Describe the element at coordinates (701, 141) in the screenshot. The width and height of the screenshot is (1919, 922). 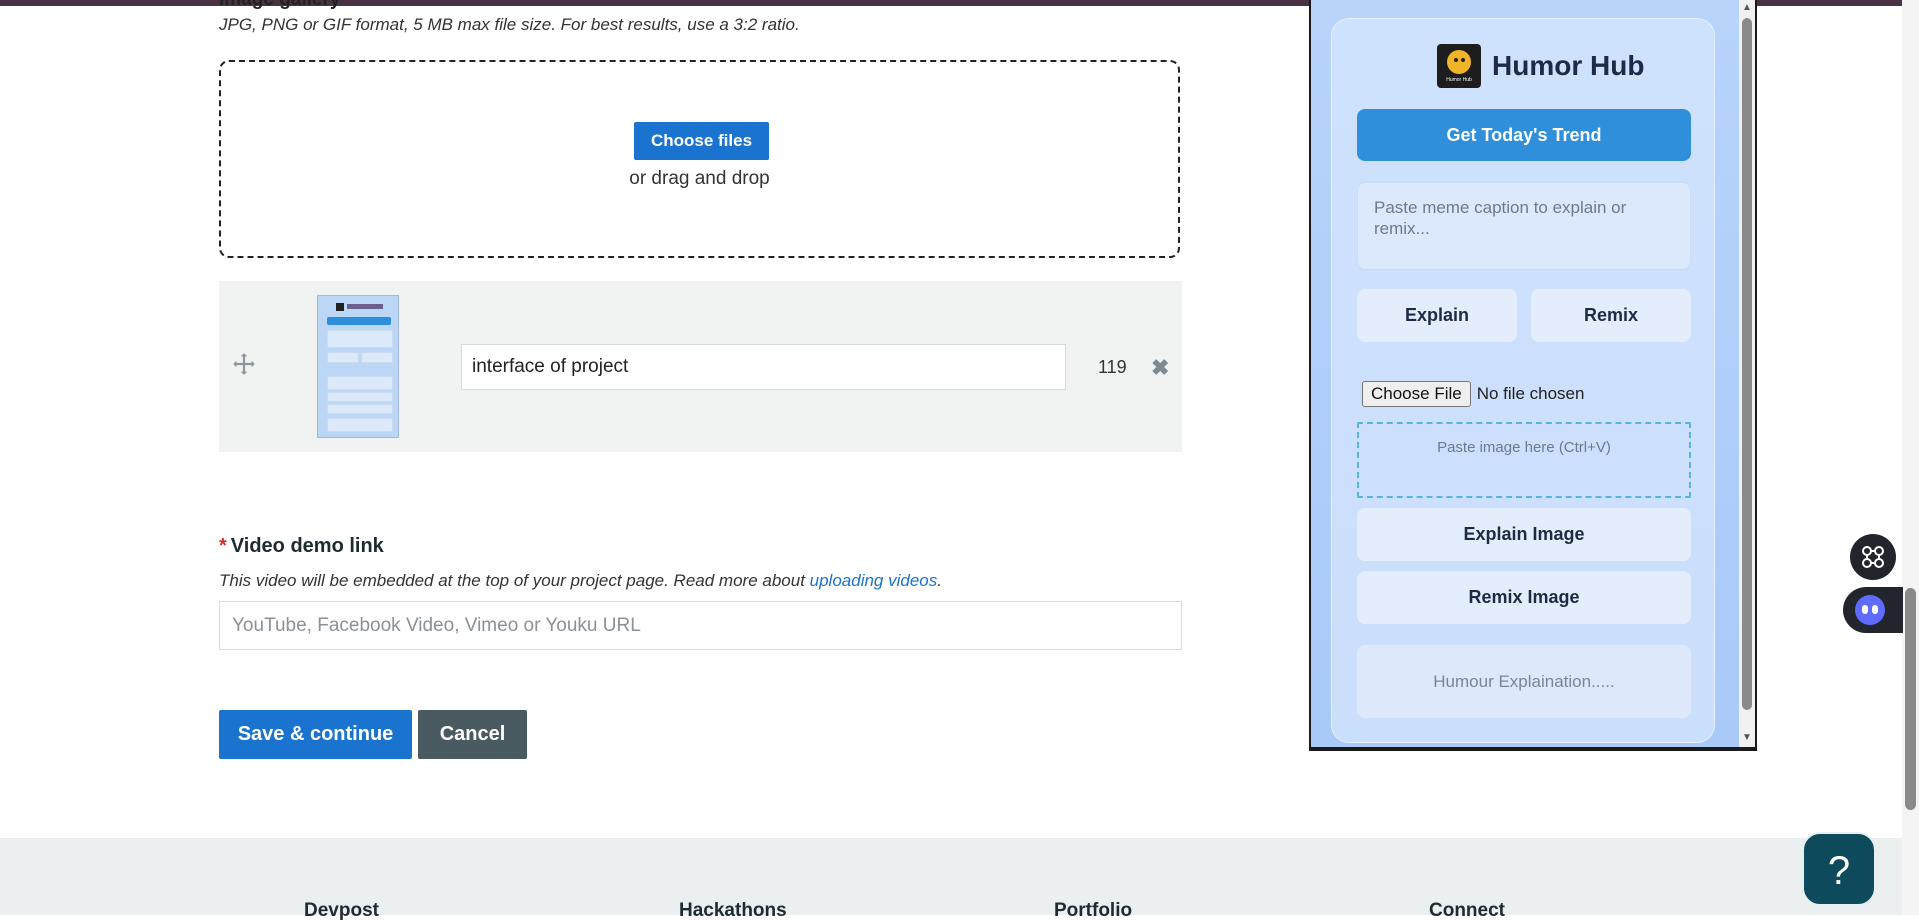
I see `choose-files-button: Choose files` at that location.